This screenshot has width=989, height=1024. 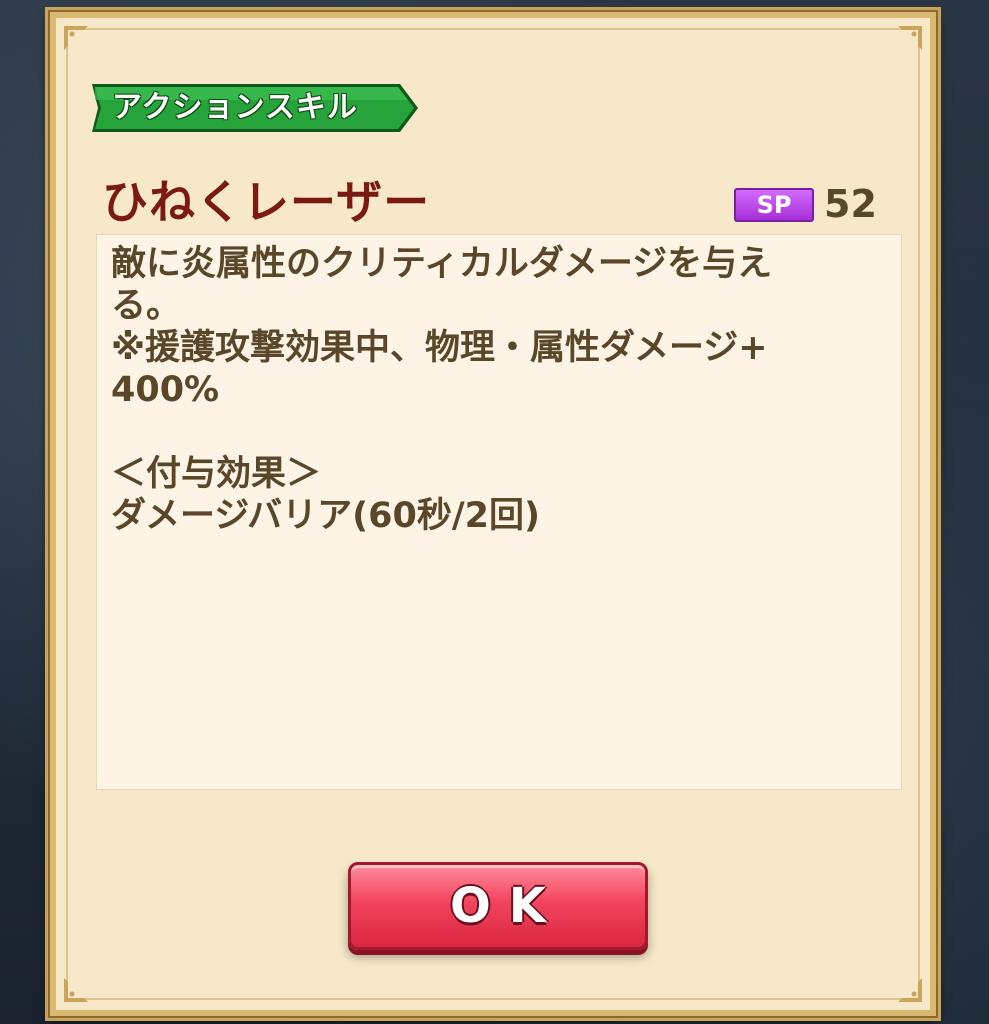 I want to click on description-line: 400%, so click(x=165, y=390).